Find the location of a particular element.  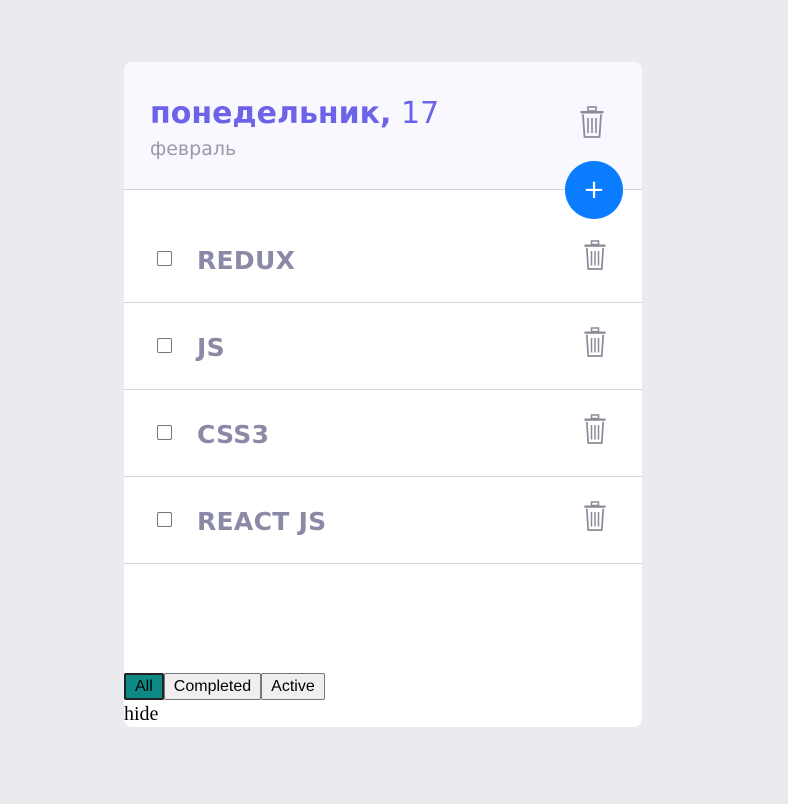

filter-all-button: All is located at coordinates (144, 686).